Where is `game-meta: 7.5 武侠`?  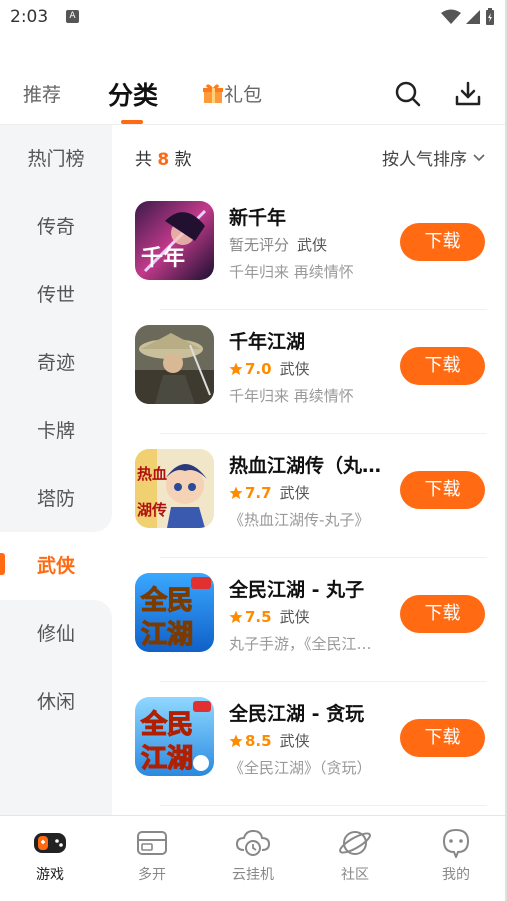
game-meta: 7.5 武侠 is located at coordinates (269, 616).